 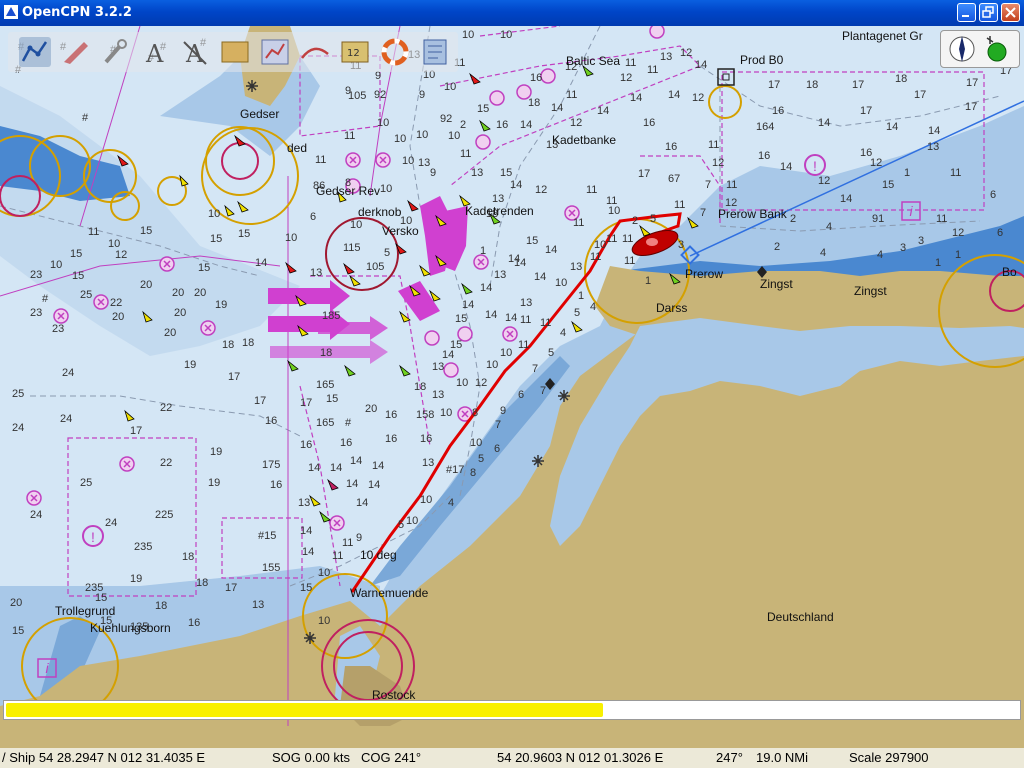 I want to click on svg-text: 22, so click(x=116, y=303).